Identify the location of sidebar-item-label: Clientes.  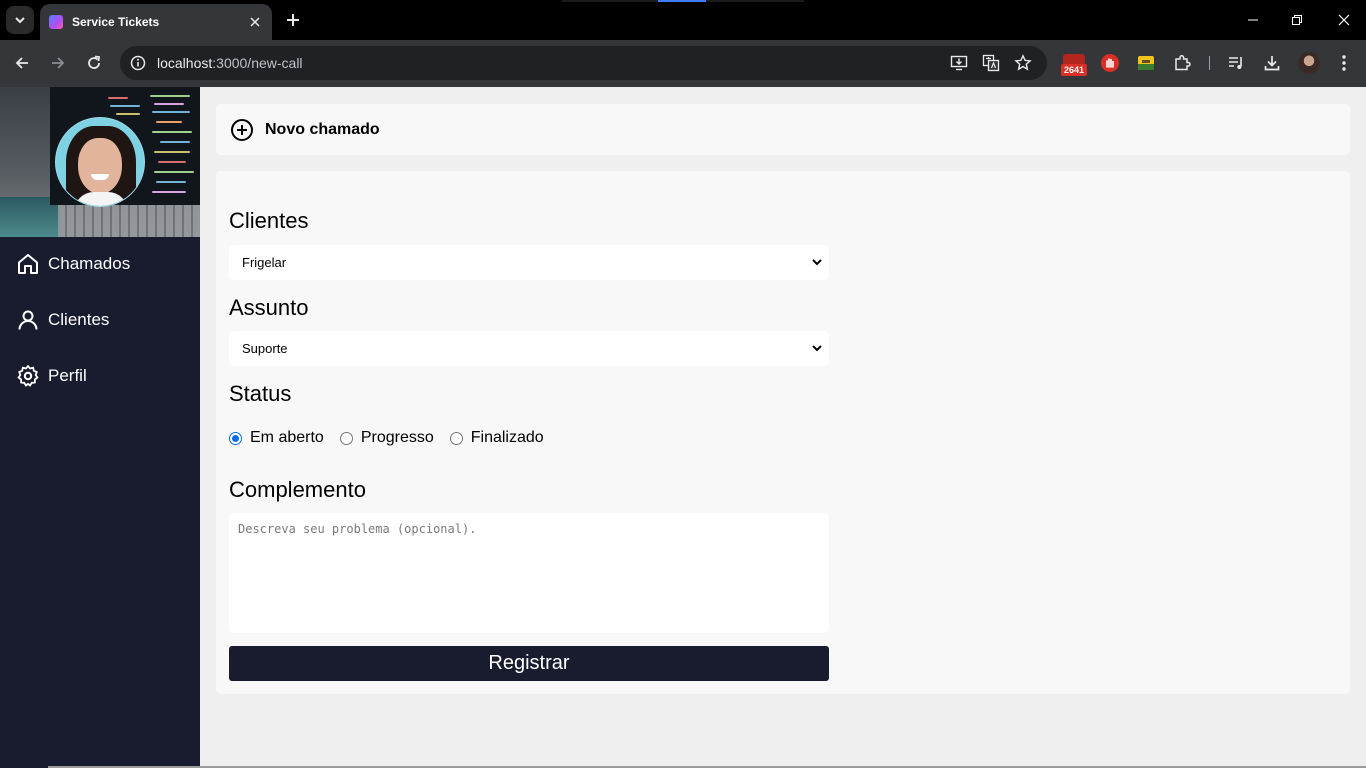
(79, 319).